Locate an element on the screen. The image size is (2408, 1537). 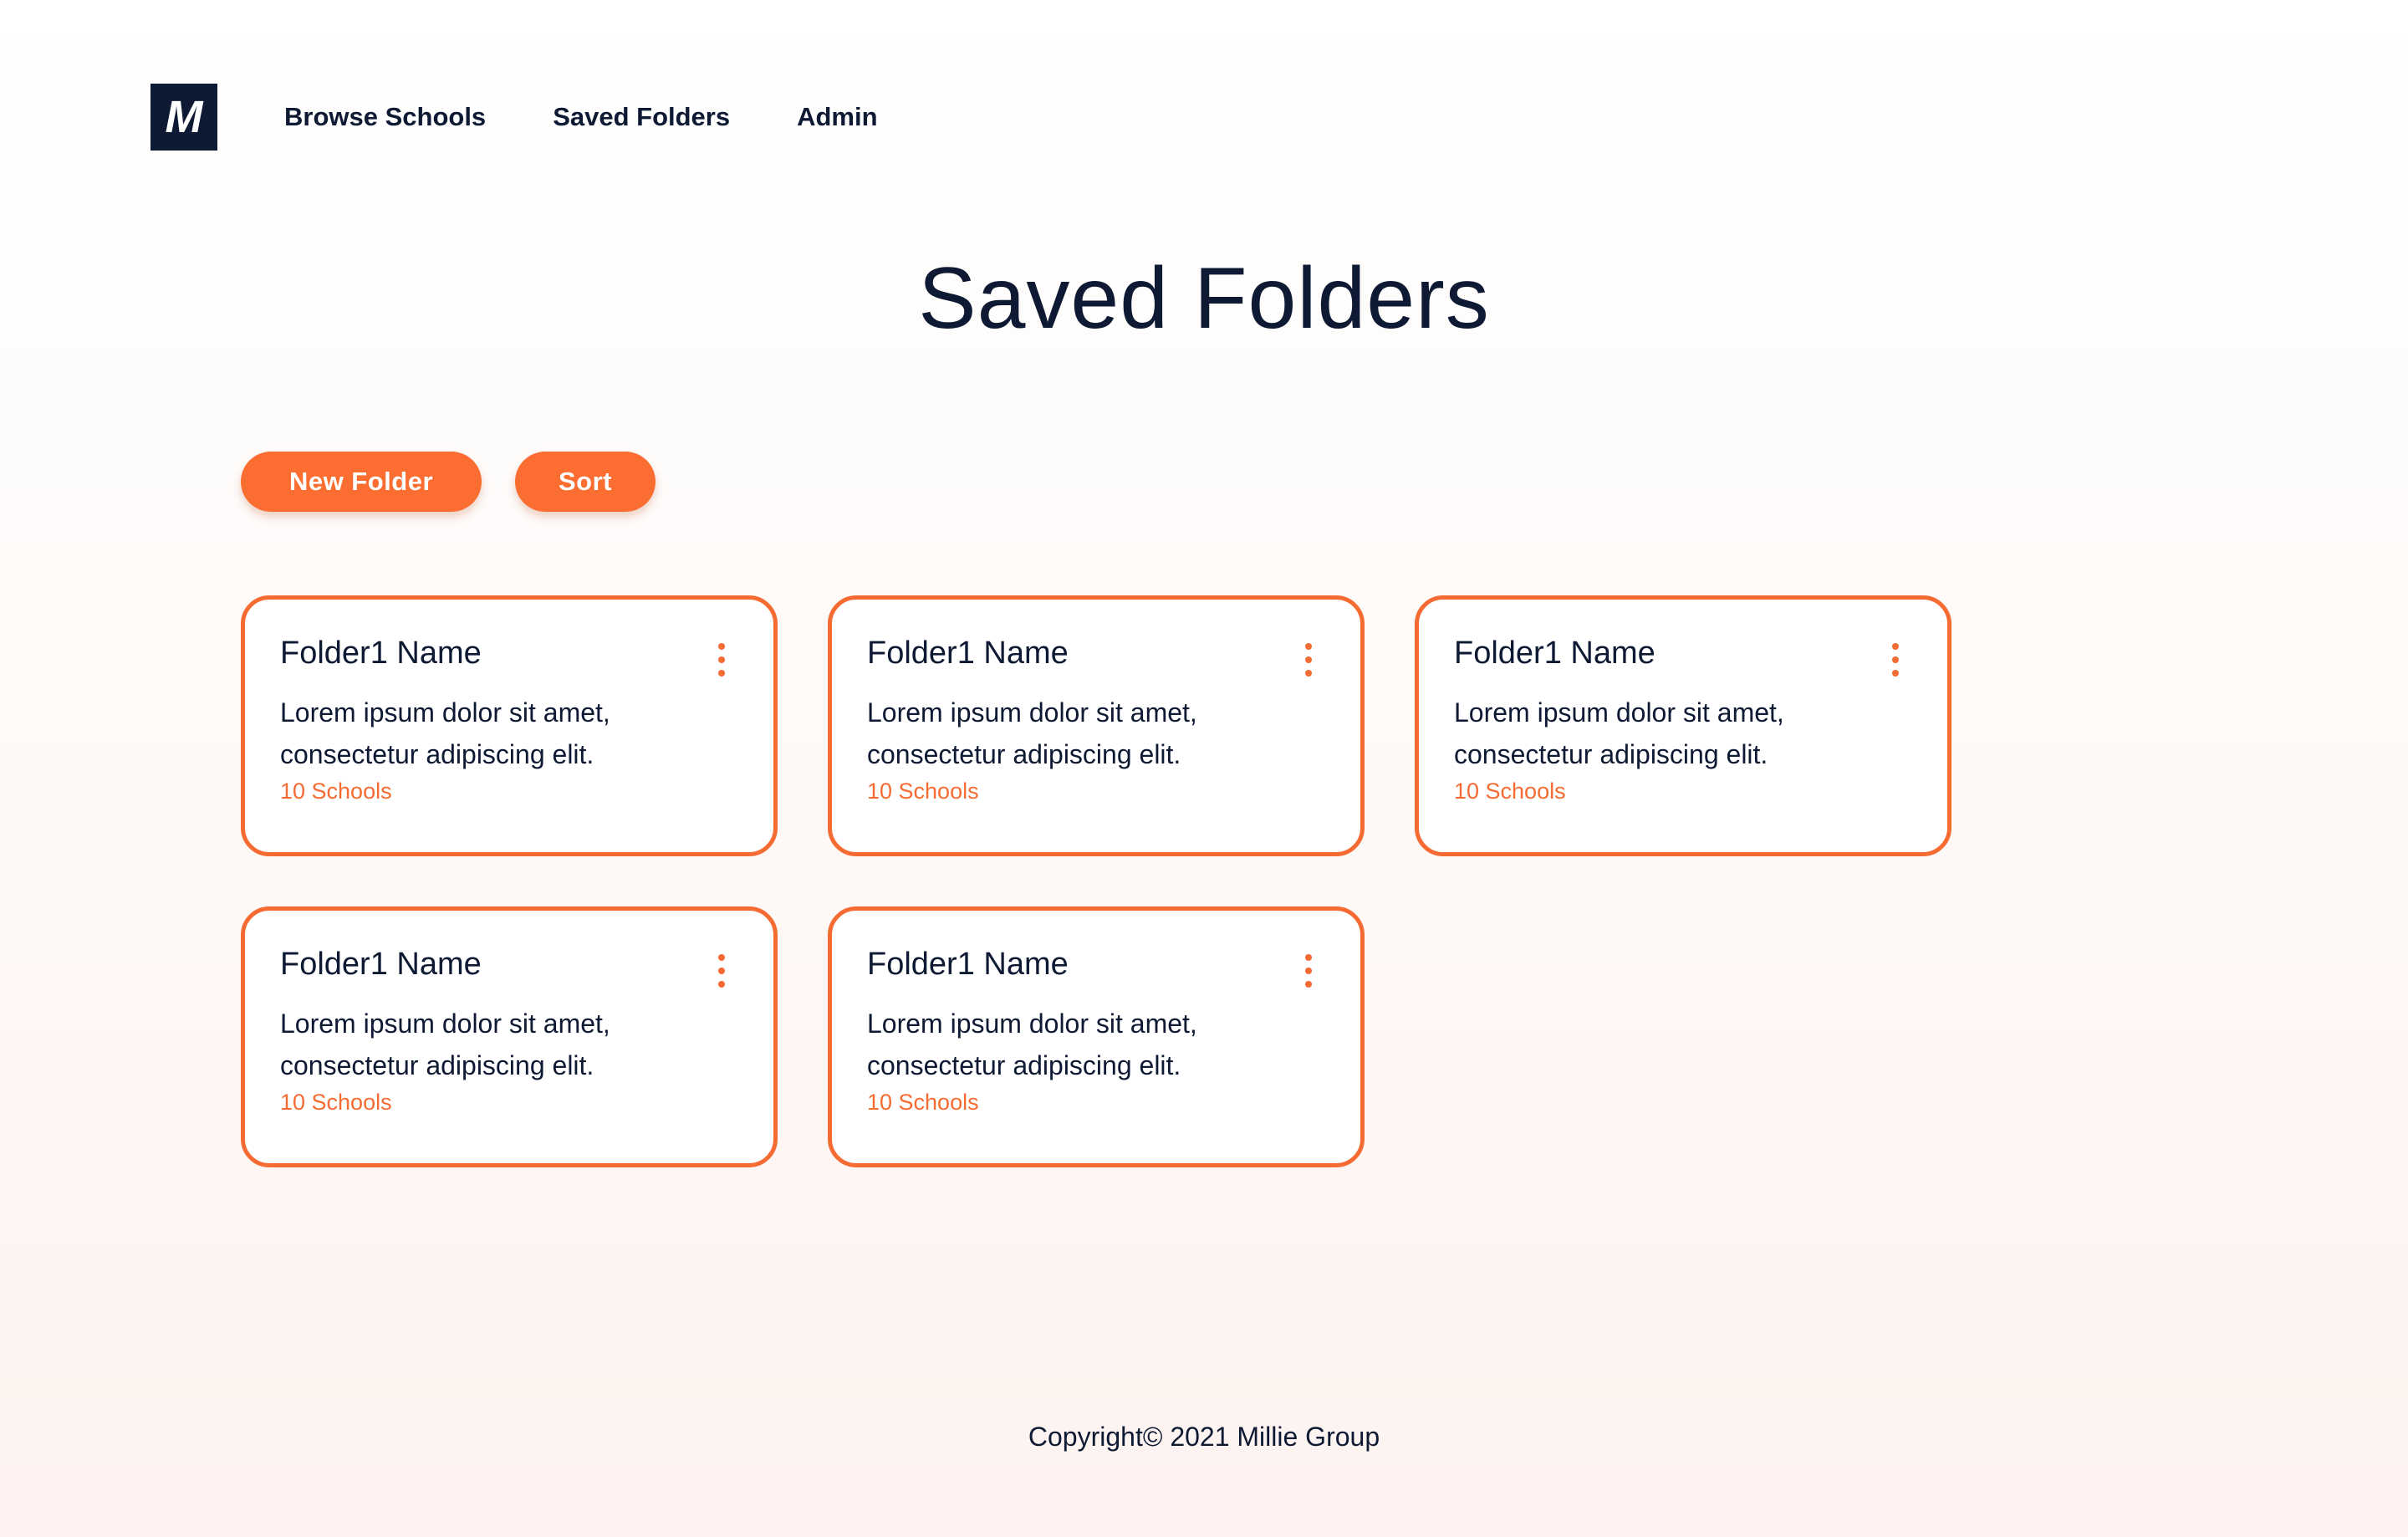
logo-letter: M is located at coordinates (184, 117).